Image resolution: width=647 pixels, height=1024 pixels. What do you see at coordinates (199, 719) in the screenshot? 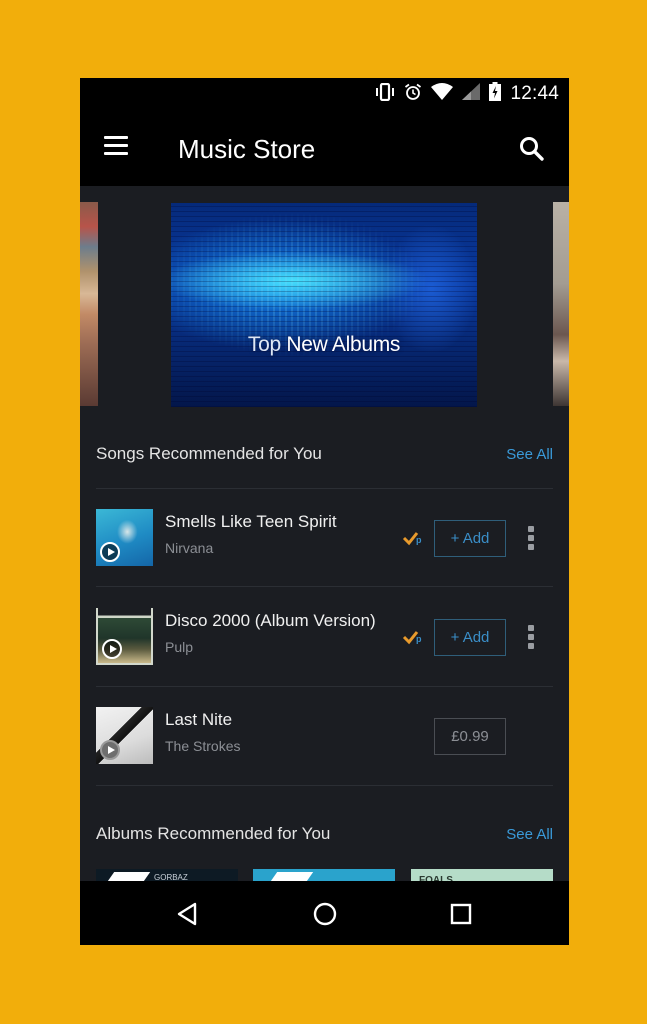
I see `song-title: Last Nite` at bounding box center [199, 719].